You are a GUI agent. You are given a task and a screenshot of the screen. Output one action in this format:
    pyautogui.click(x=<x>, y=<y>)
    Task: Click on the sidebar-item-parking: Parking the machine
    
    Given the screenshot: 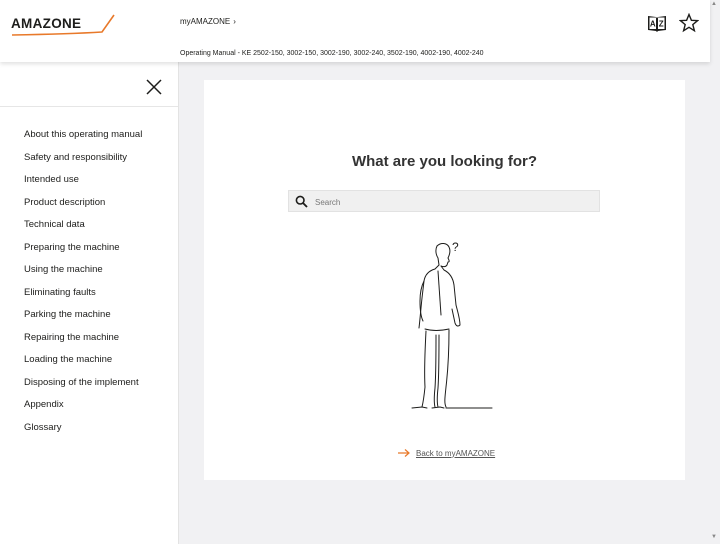 What is the action you would take?
    pyautogui.click(x=83, y=319)
    